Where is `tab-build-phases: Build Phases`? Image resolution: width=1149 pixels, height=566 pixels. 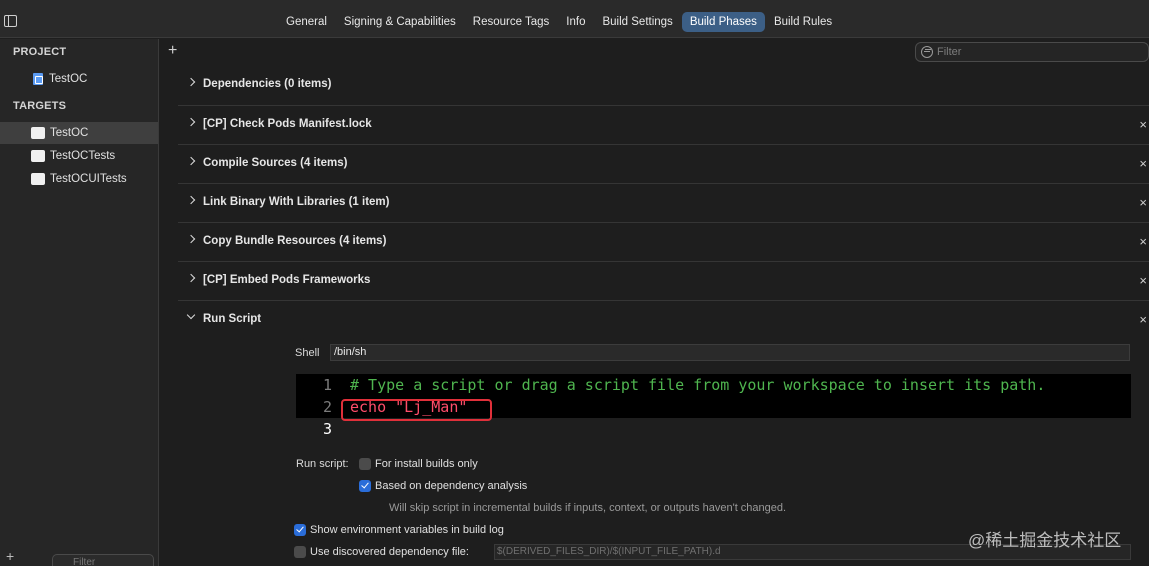 tab-build-phases: Build Phases is located at coordinates (723, 22).